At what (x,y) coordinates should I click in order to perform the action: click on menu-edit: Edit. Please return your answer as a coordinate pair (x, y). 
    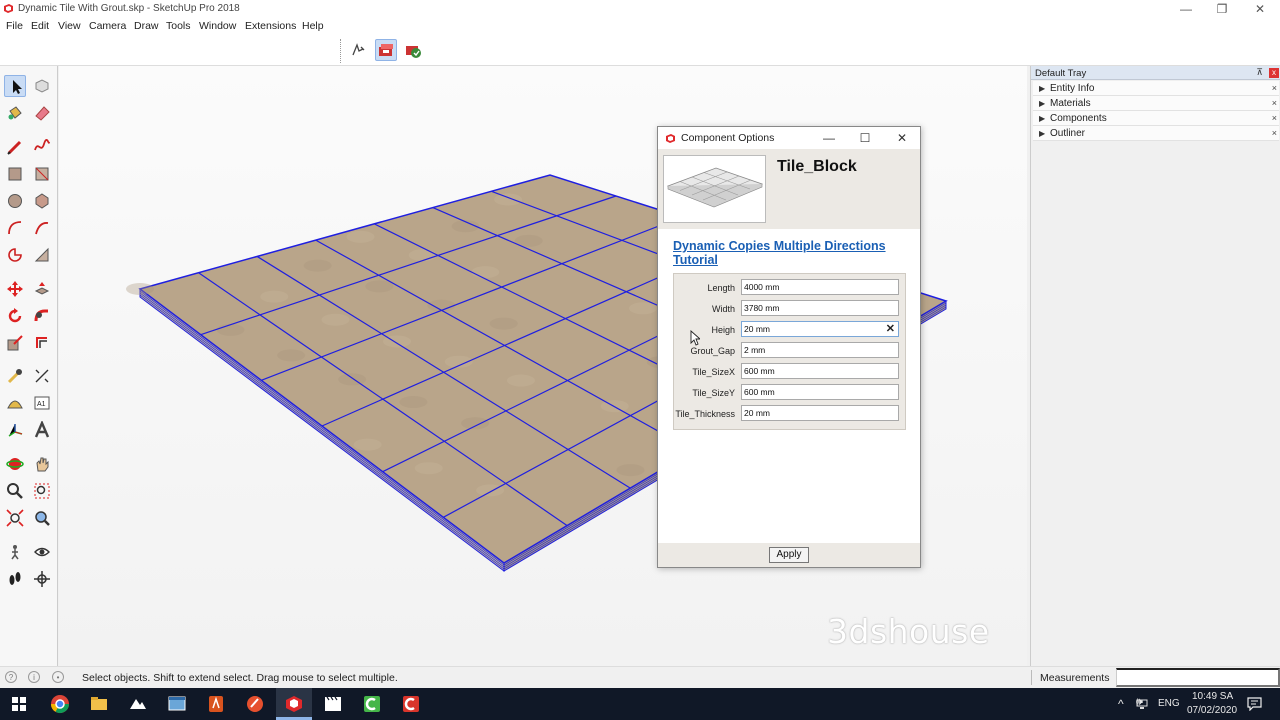
    Looking at the image, I should click on (40, 26).